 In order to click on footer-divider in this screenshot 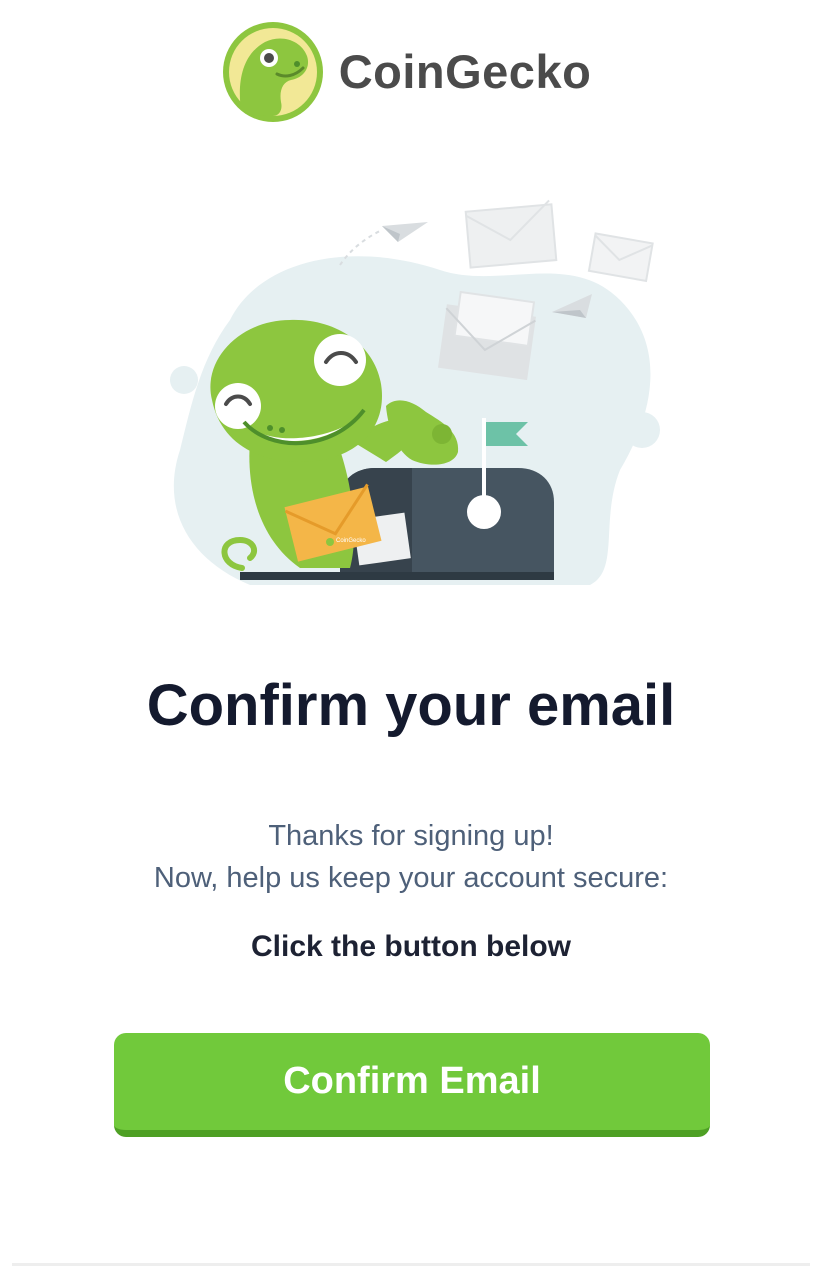, I will do `click(411, 1264)`.